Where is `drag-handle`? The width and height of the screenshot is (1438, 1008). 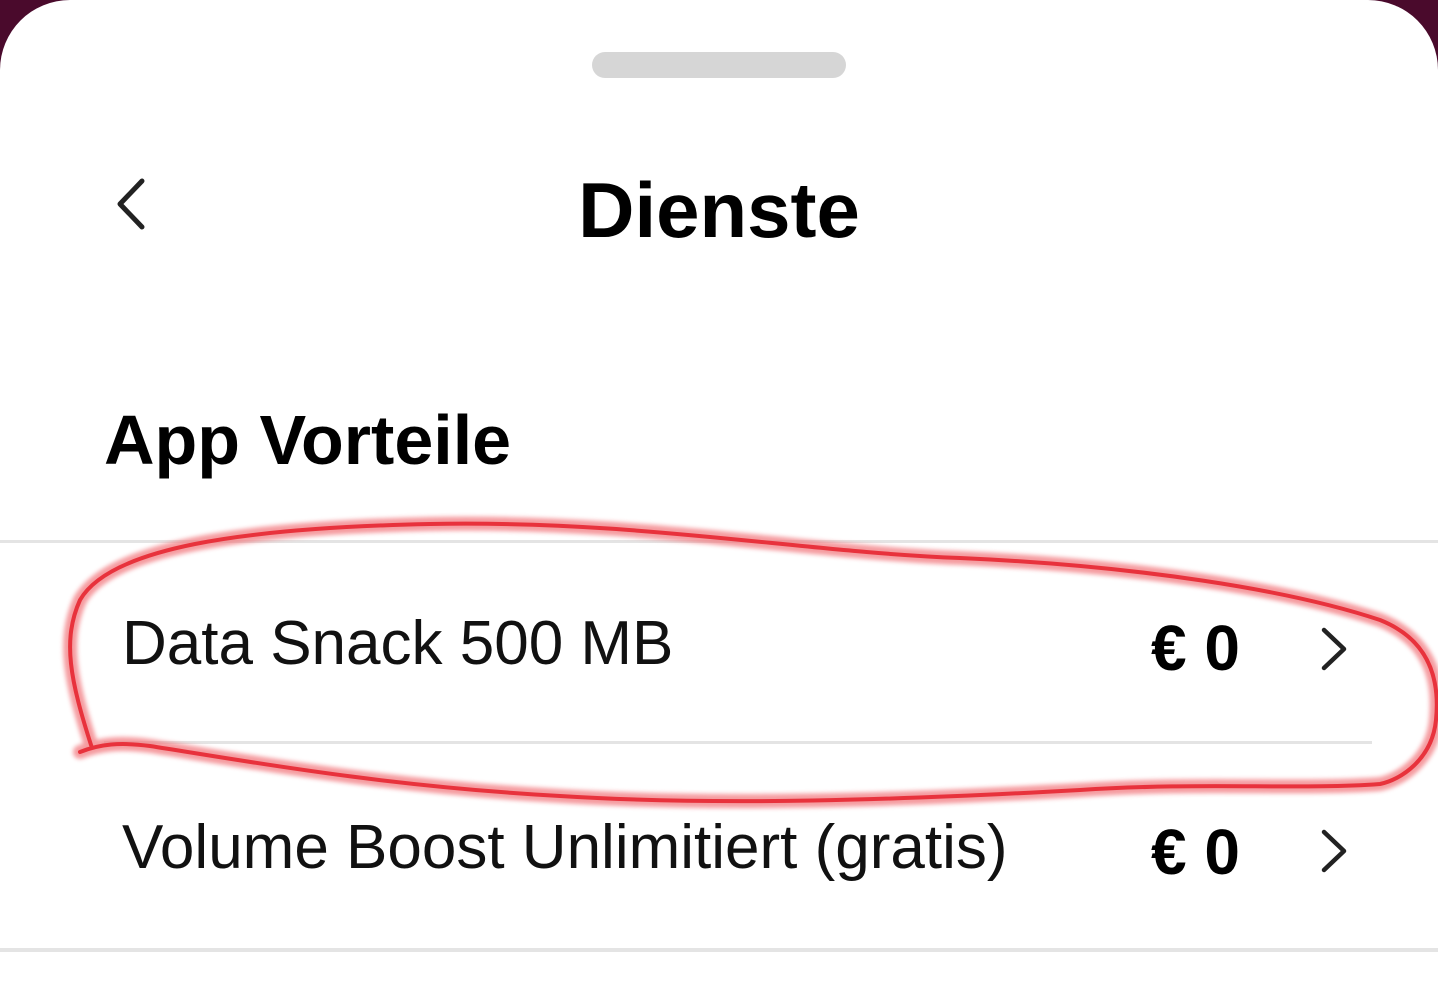 drag-handle is located at coordinates (719, 65).